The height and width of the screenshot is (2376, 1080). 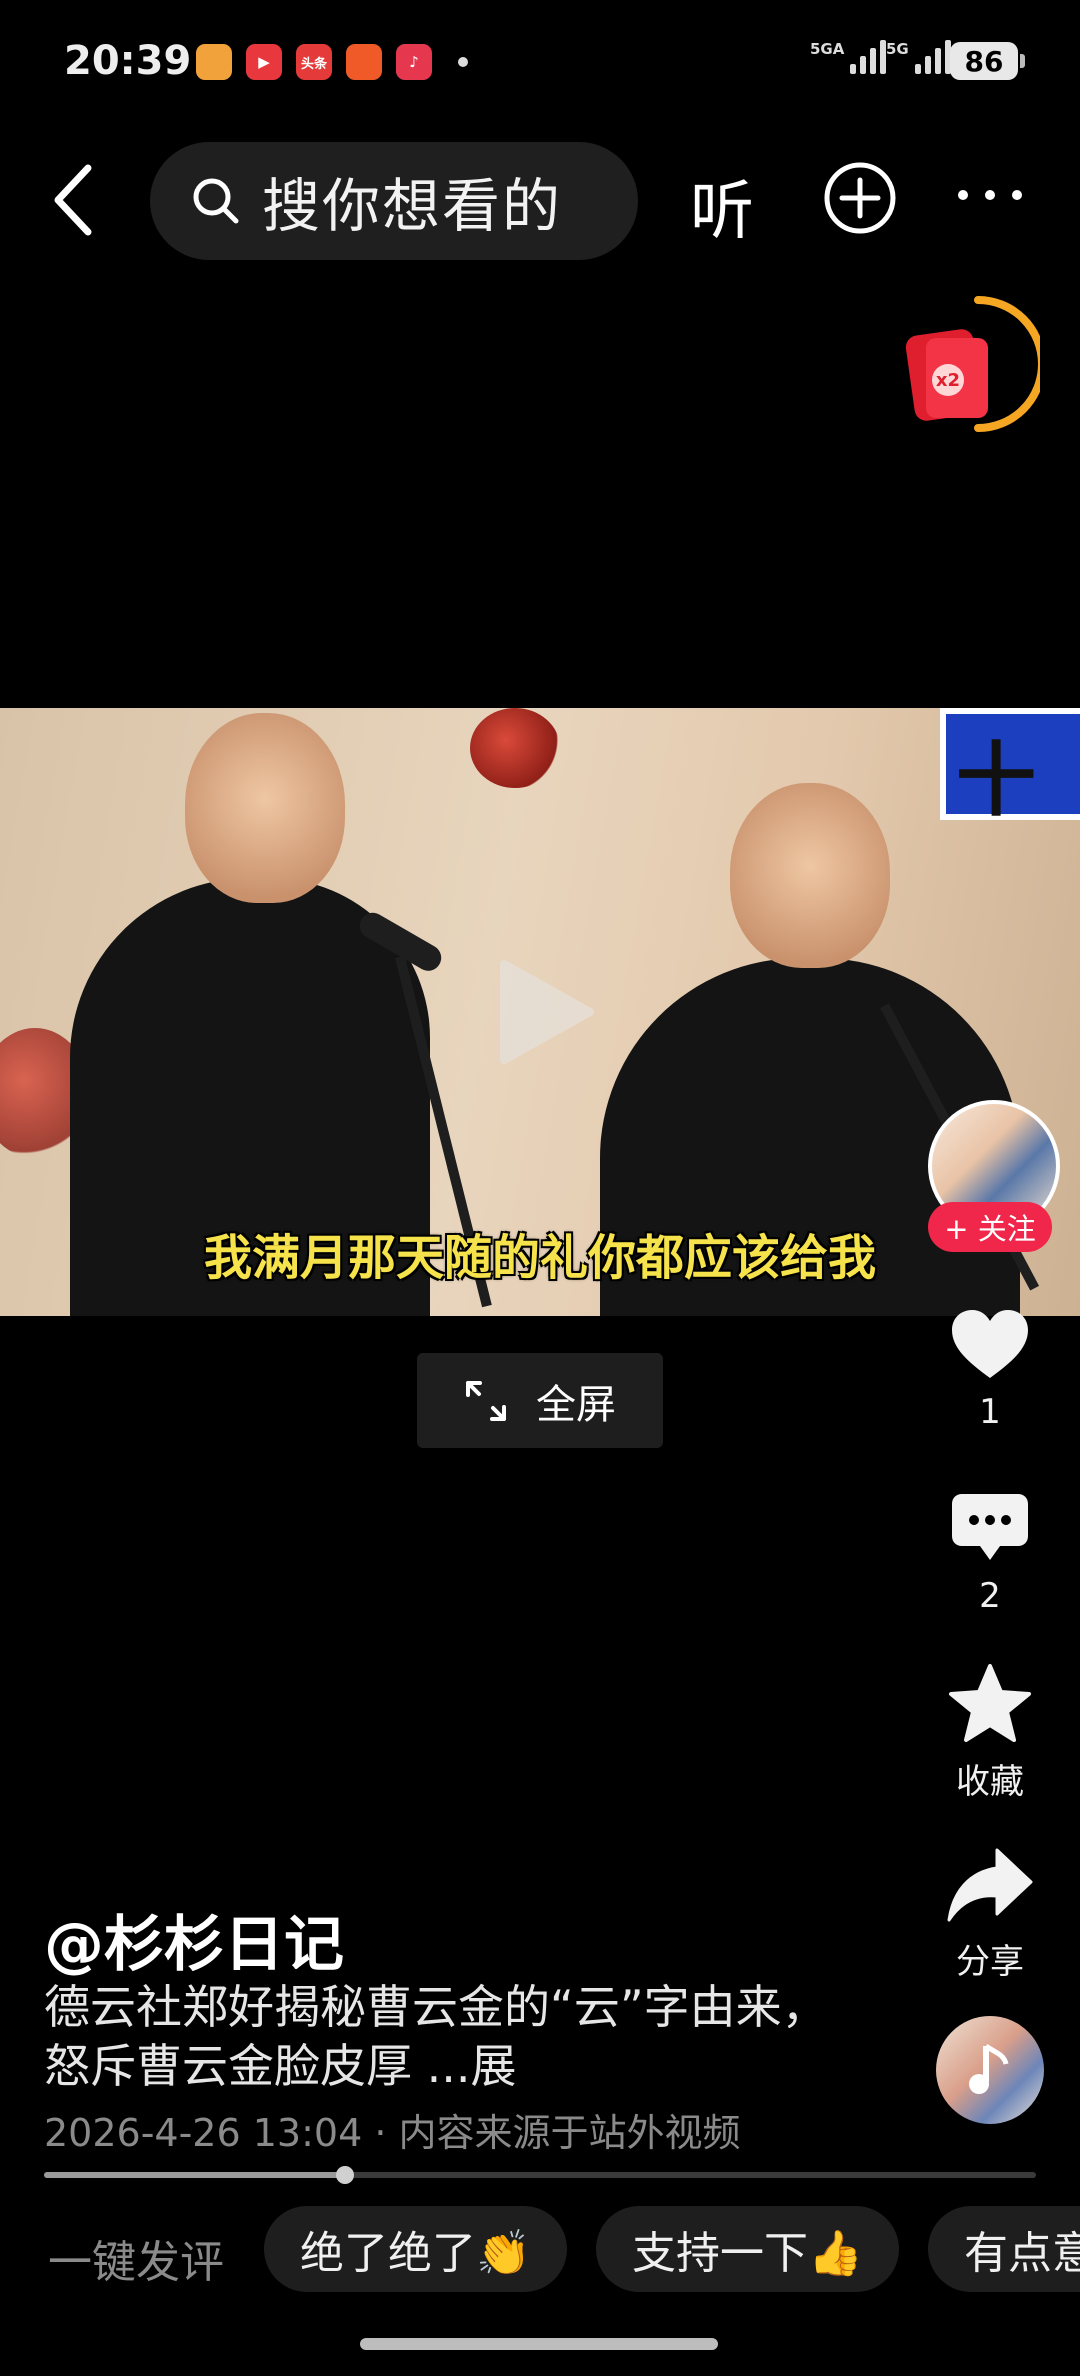 I want to click on fullscreen-button: 全屏, so click(x=540, y=1400).